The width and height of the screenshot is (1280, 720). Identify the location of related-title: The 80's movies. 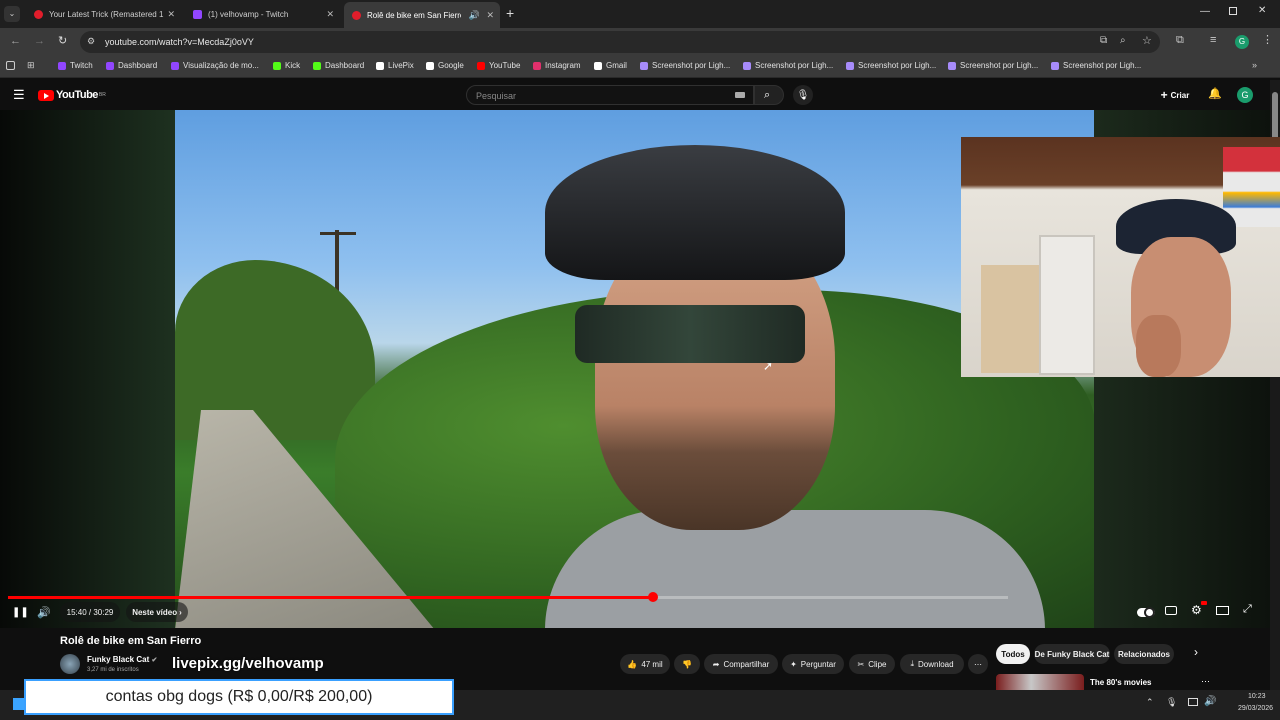
(1121, 682).